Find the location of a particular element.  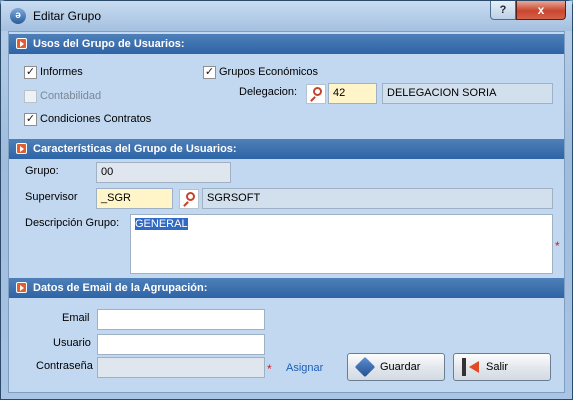

usuario-label: Usuario is located at coordinates (72, 343).